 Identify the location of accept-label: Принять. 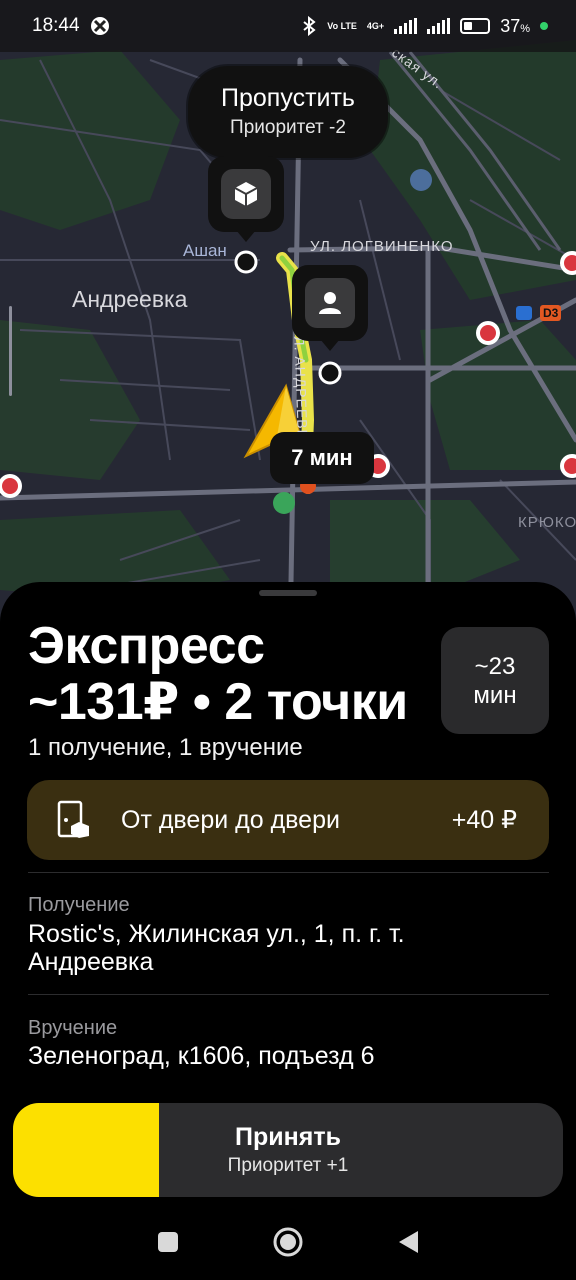
(288, 1137).